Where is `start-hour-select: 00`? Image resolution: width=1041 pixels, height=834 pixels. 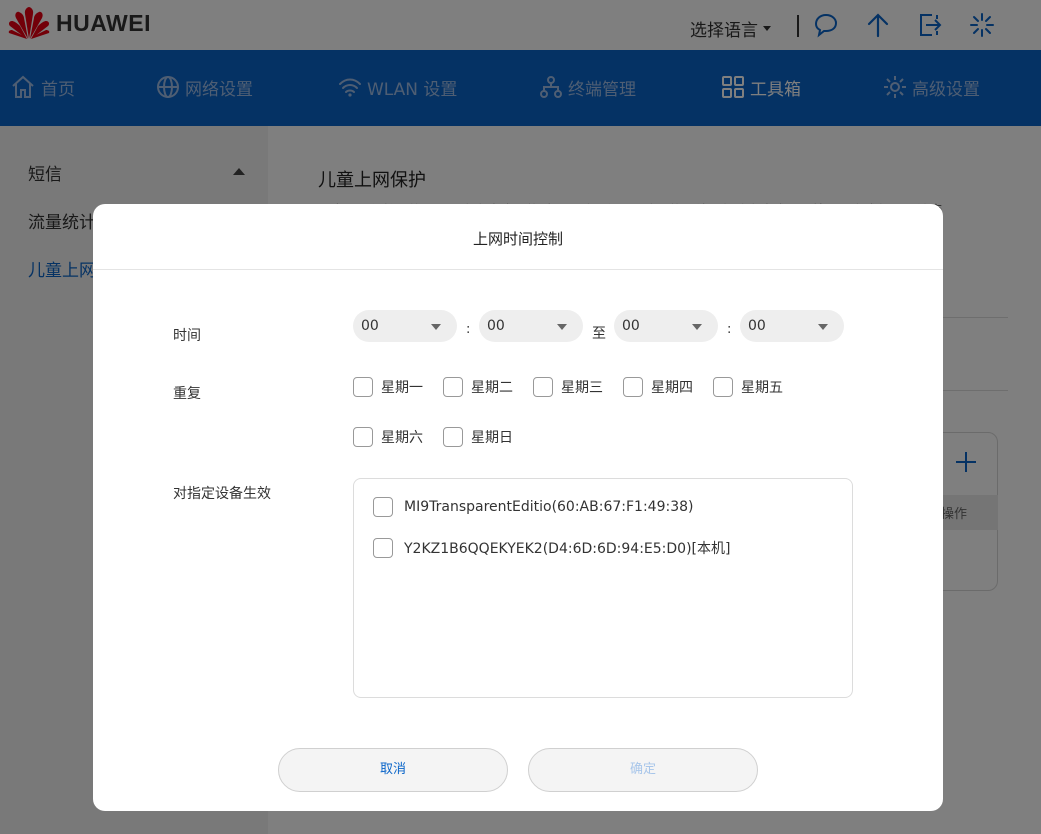
start-hour-select: 00 is located at coordinates (405, 326).